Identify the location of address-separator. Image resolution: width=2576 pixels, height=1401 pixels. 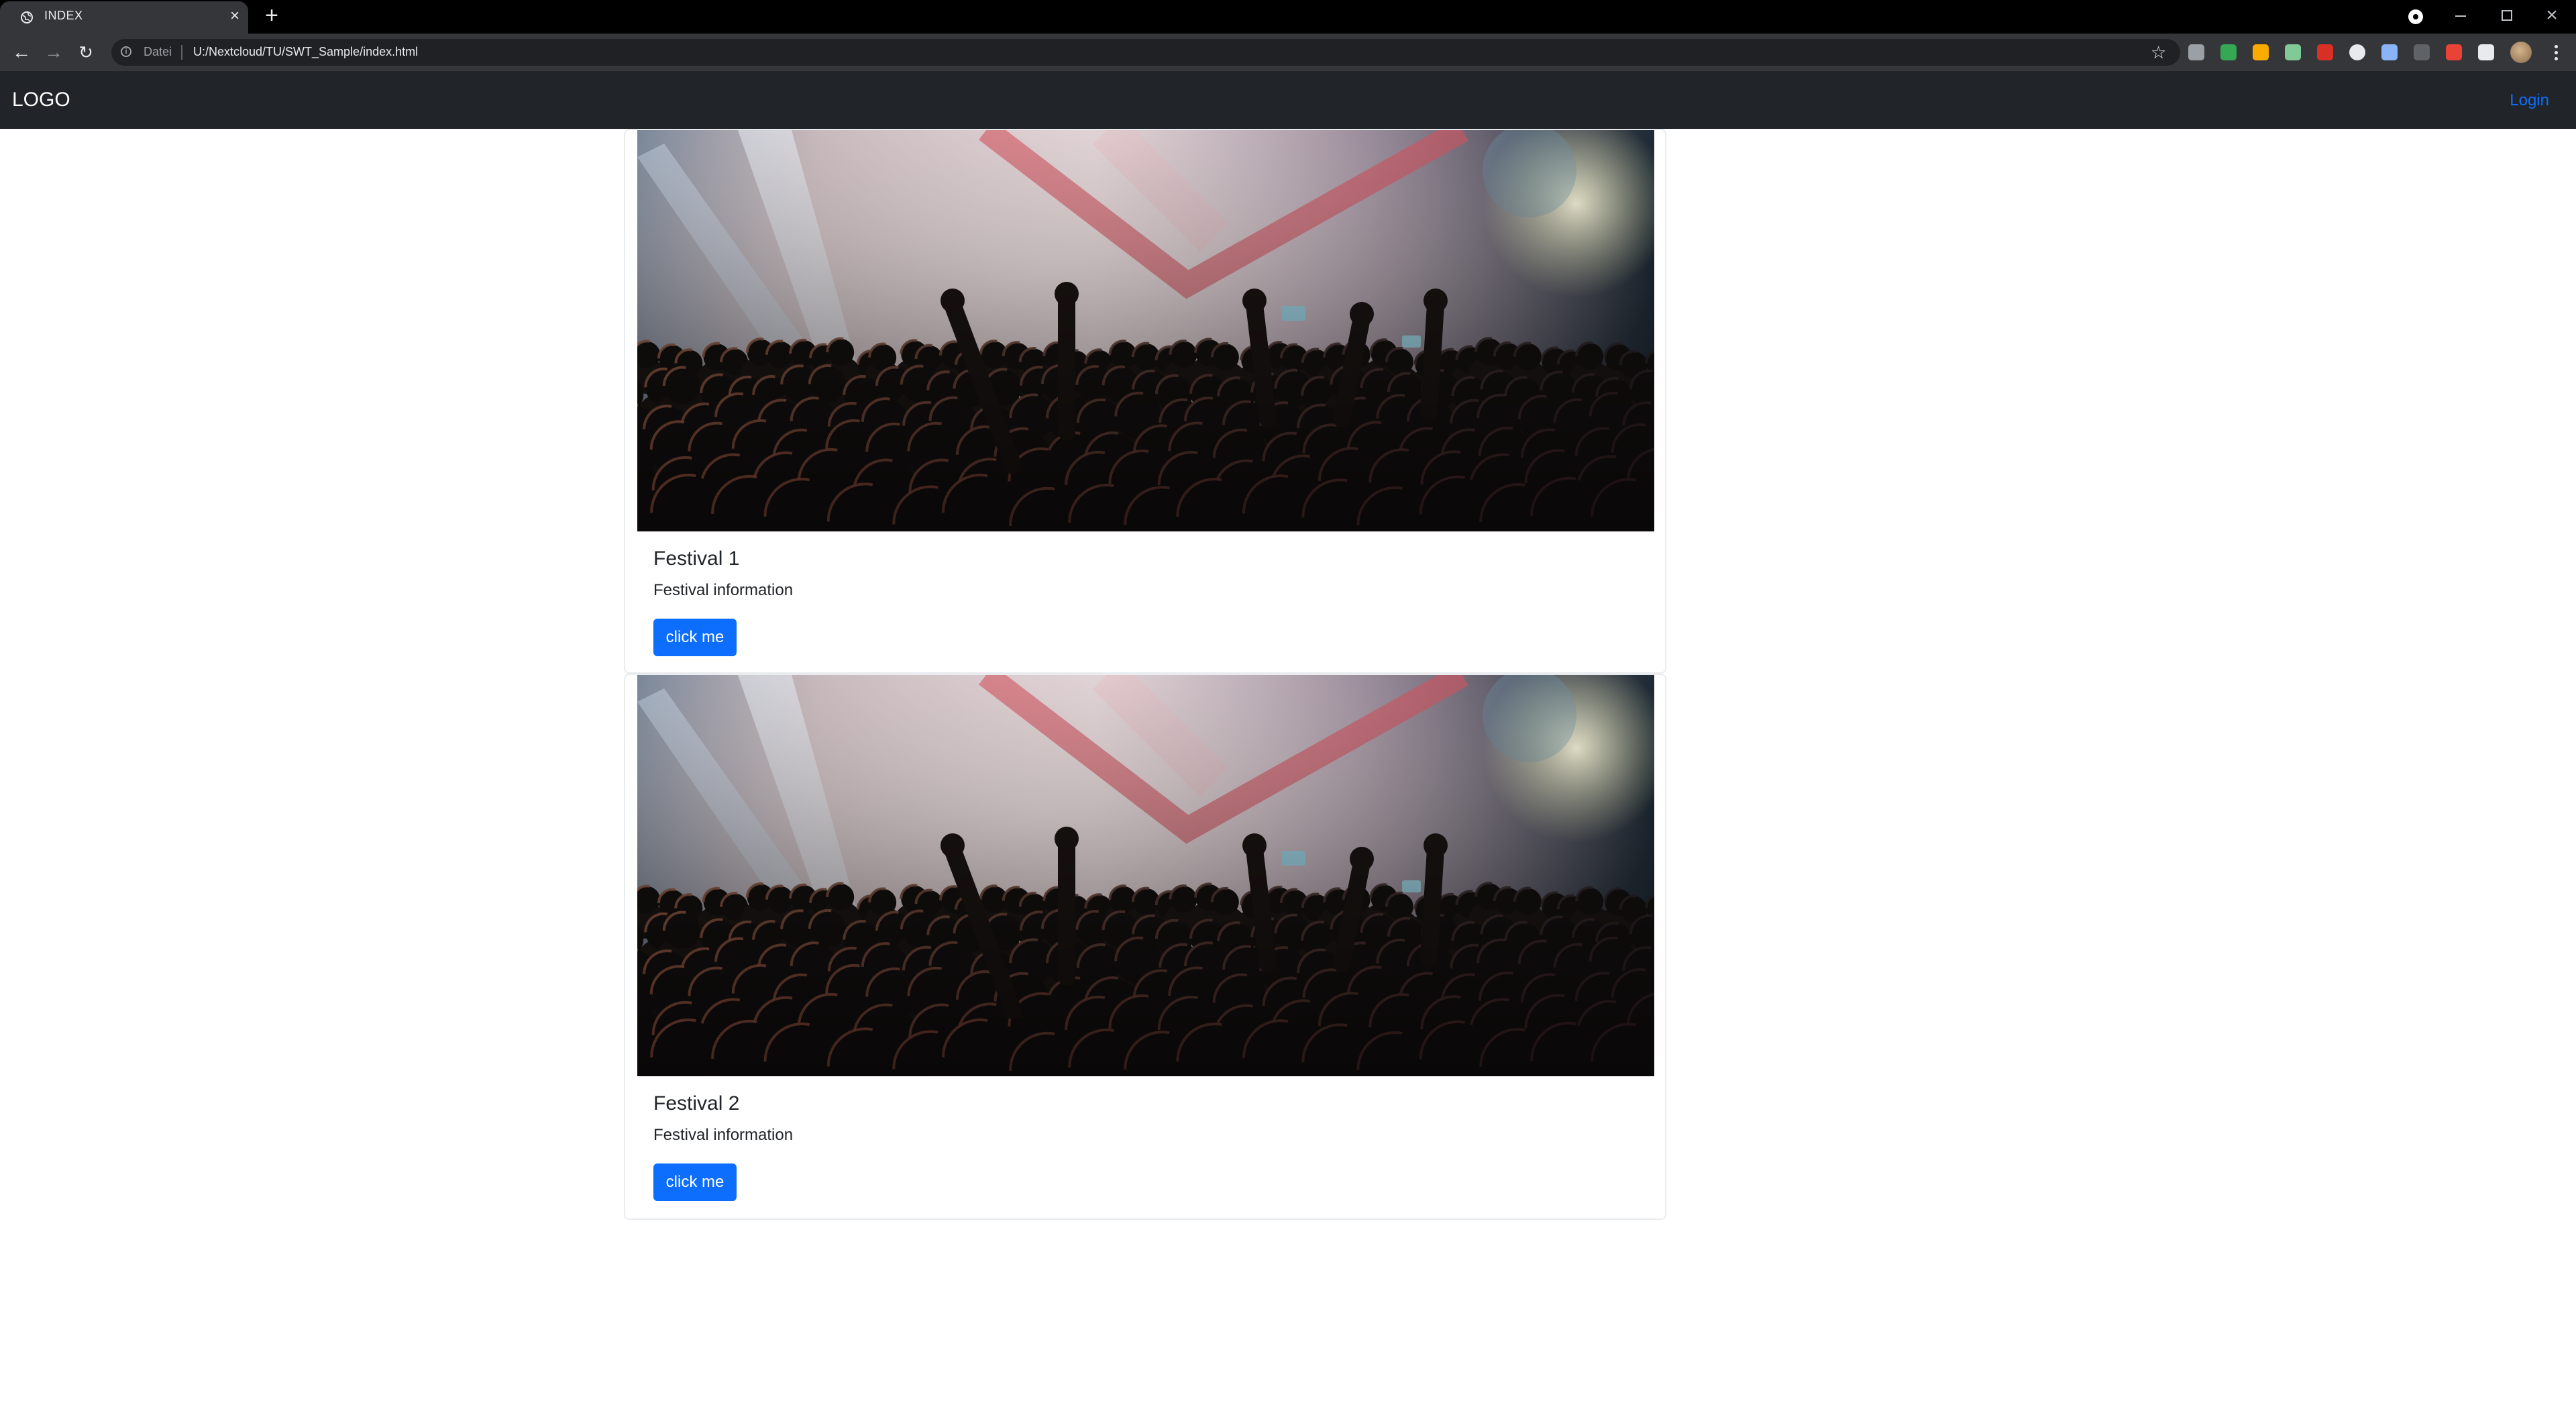
(181, 53).